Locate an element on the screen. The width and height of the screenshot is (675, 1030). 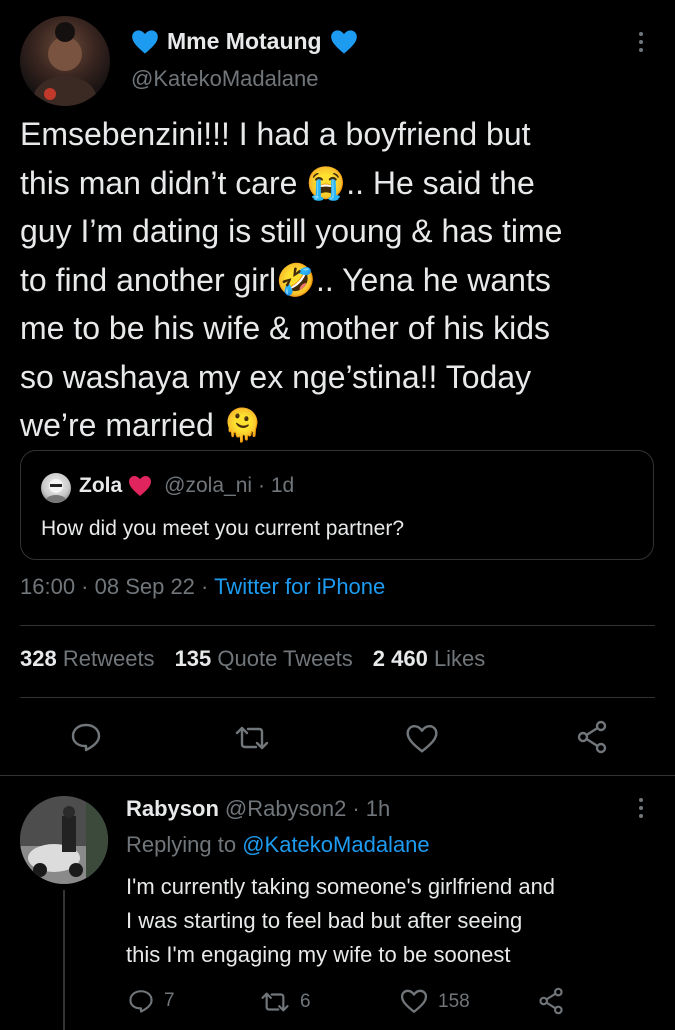
retweets-label: Retweets is located at coordinates (108, 658).